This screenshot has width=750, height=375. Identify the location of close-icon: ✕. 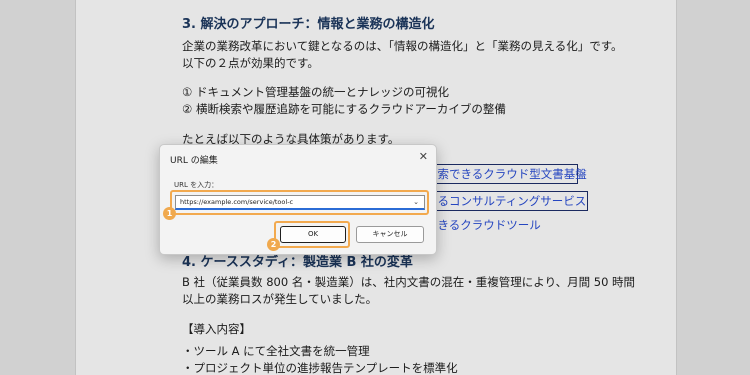
(423, 156).